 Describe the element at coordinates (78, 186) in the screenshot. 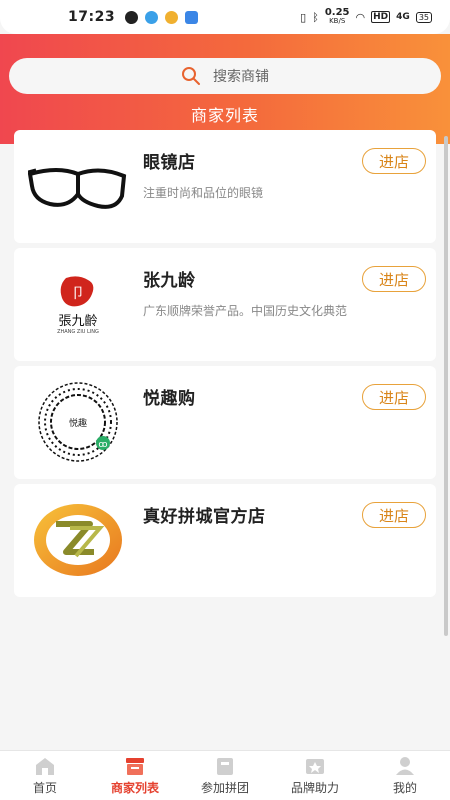

I see `glasses-logo` at that location.